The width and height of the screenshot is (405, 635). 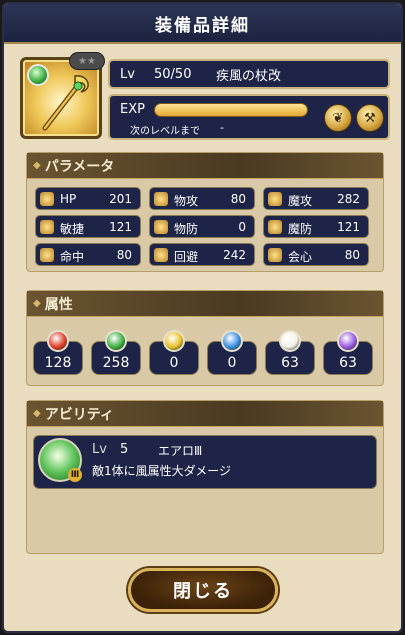 I want to click on light-orb-icon, so click(x=290, y=341).